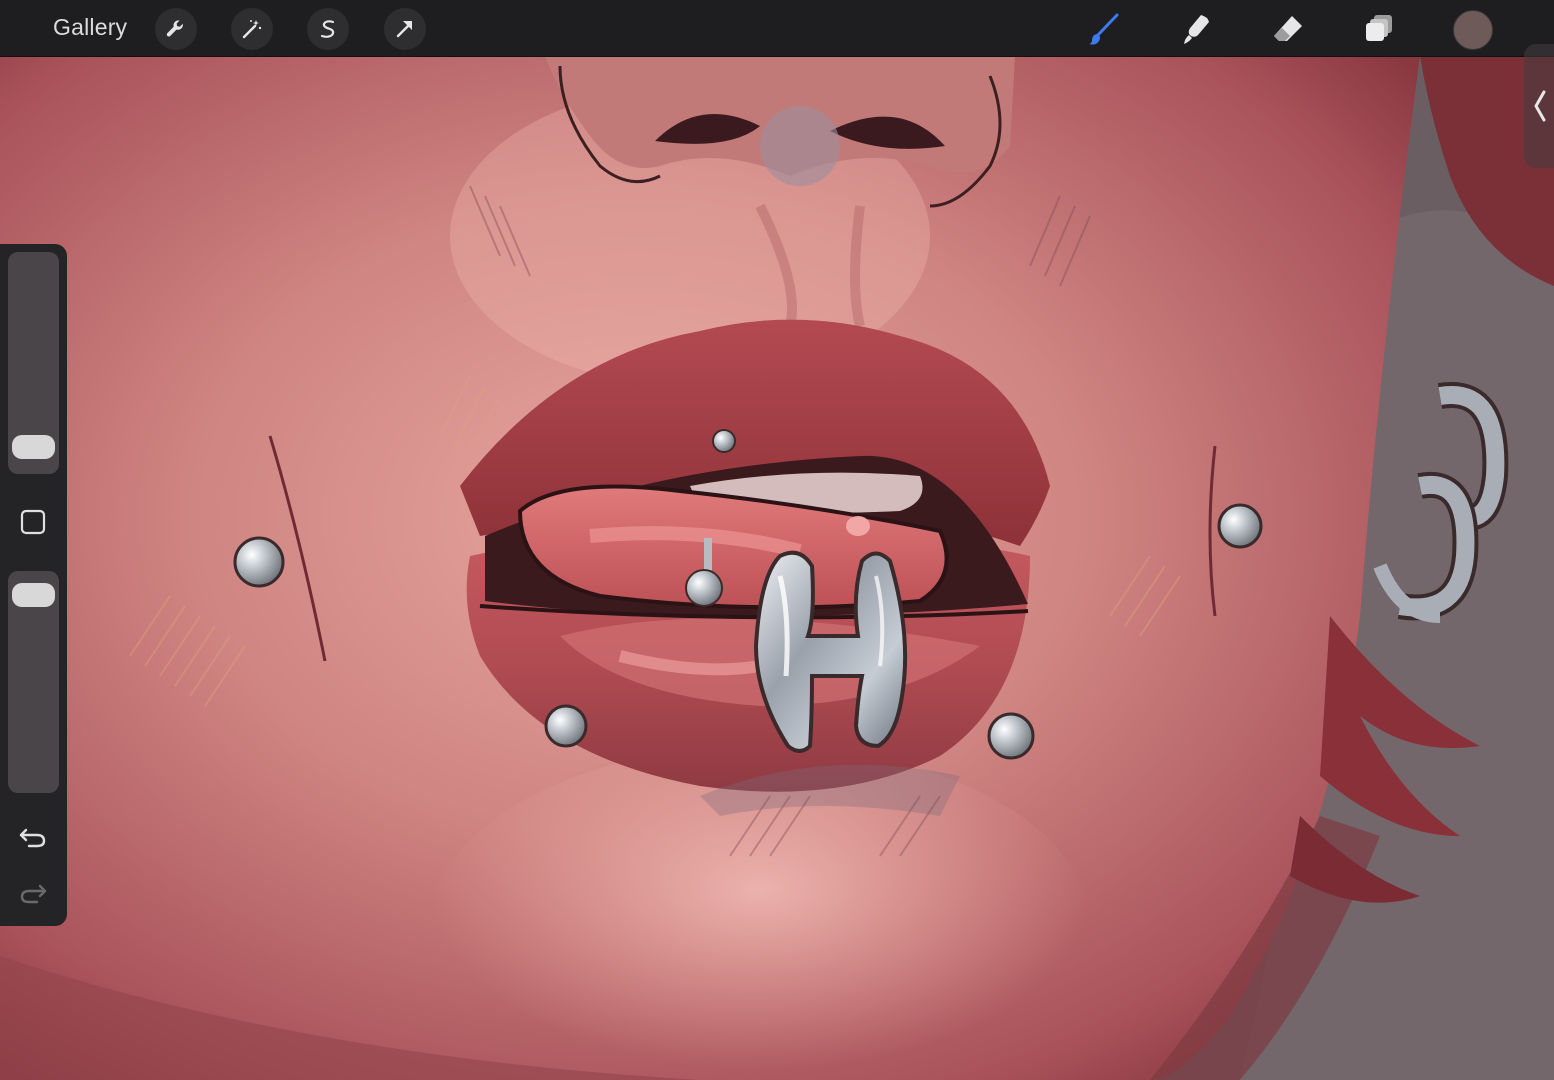 The image size is (1554, 1080). I want to click on modify-button, so click(33, 522).